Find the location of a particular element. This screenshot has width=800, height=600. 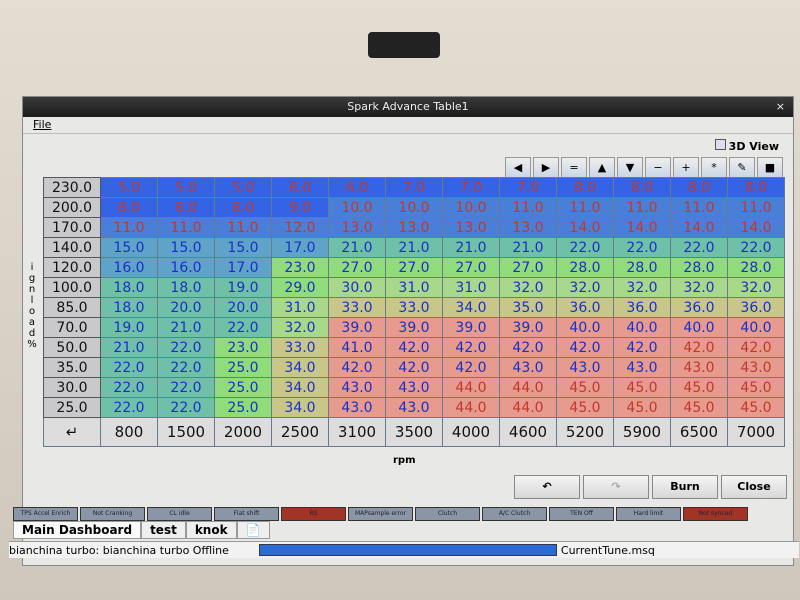

table-cell: 7.0 is located at coordinates (414, 187).